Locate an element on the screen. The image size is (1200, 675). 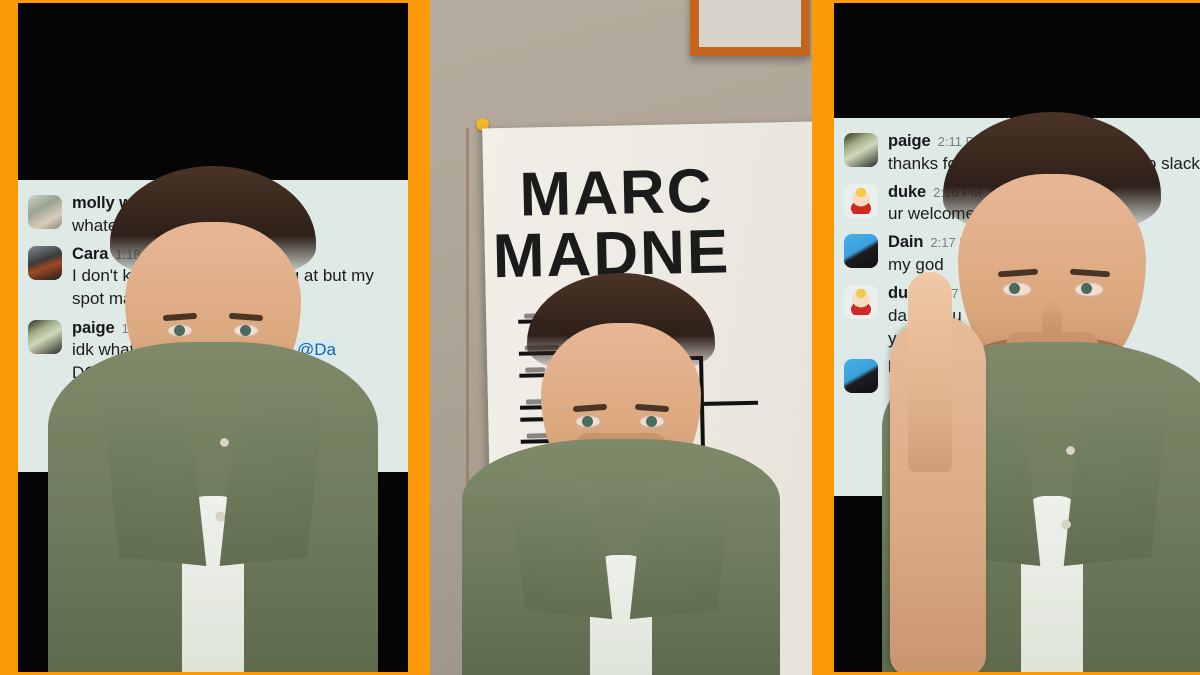
picture-frame is located at coordinates (750, 28).